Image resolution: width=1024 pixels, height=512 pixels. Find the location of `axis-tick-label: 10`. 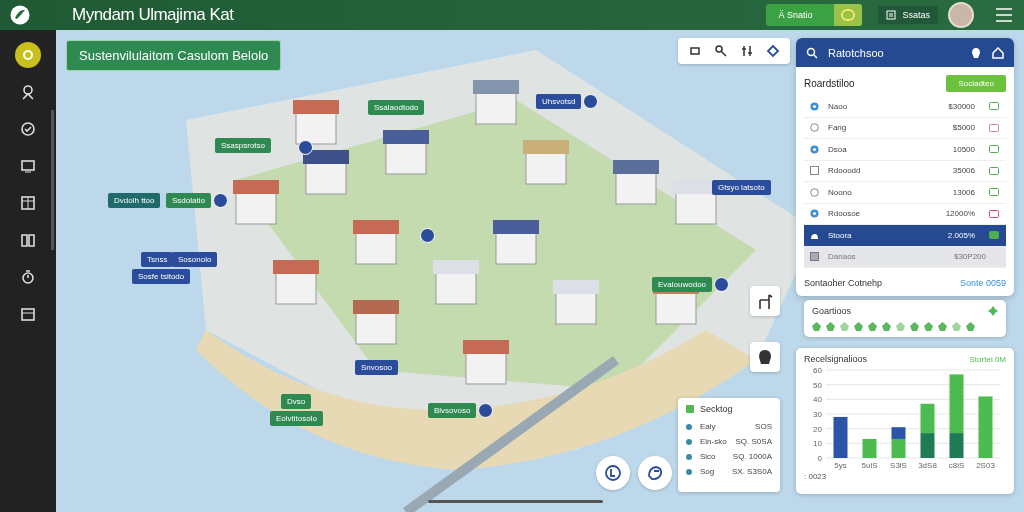

axis-tick-label: 10 is located at coordinates (817, 444).